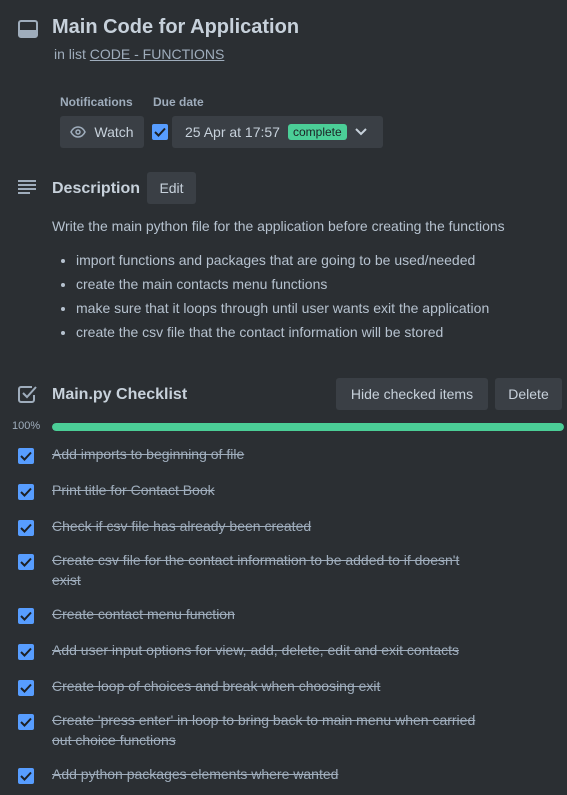  I want to click on due-date-label: Due date, so click(178, 102).